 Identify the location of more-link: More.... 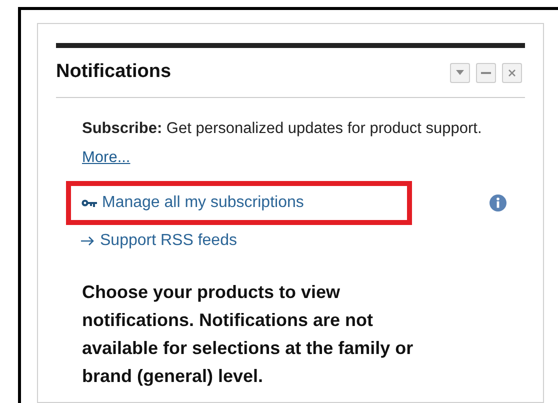
(106, 157).